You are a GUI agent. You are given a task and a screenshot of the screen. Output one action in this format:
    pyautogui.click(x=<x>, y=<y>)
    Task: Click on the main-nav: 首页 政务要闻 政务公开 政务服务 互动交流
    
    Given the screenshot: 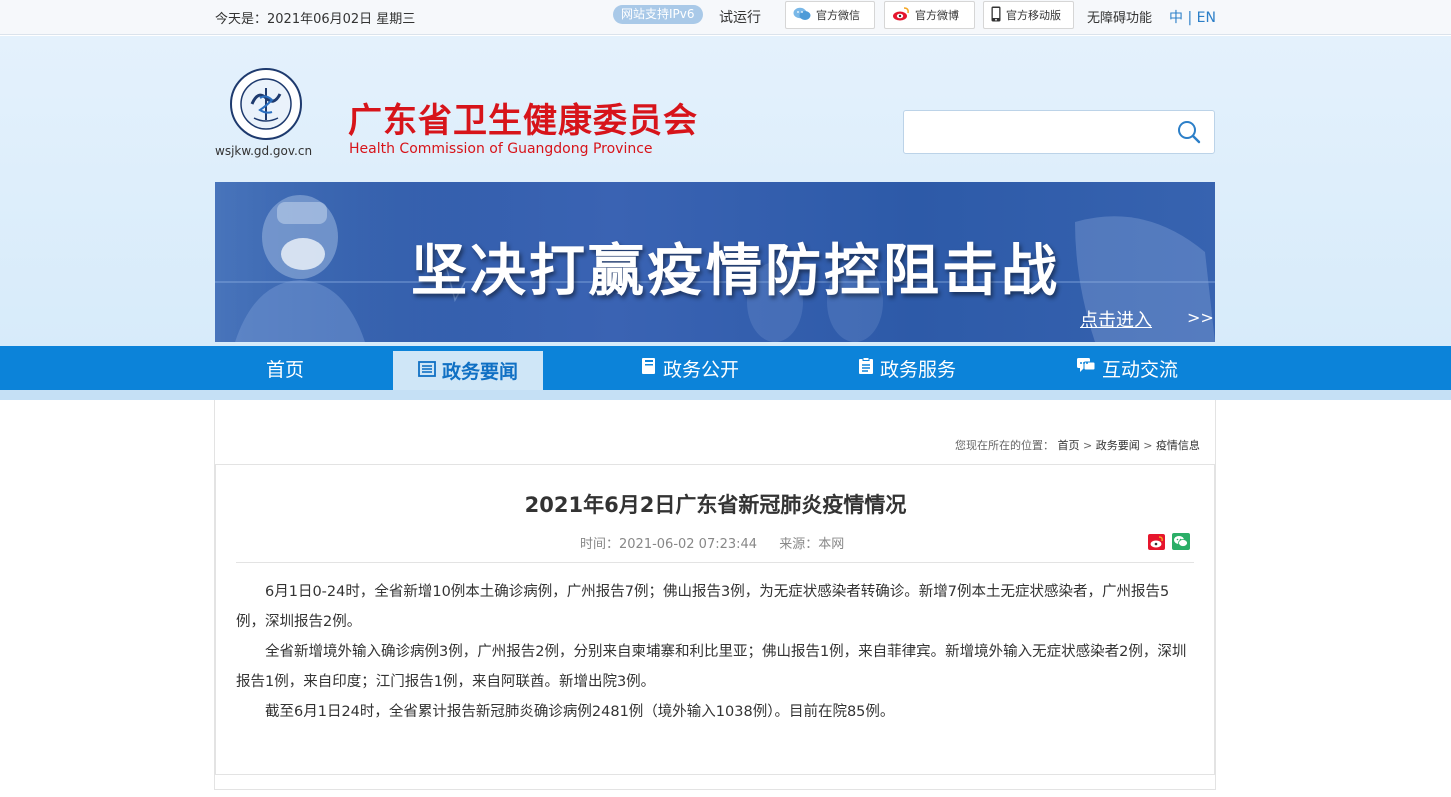 What is the action you would take?
    pyautogui.click(x=725, y=368)
    